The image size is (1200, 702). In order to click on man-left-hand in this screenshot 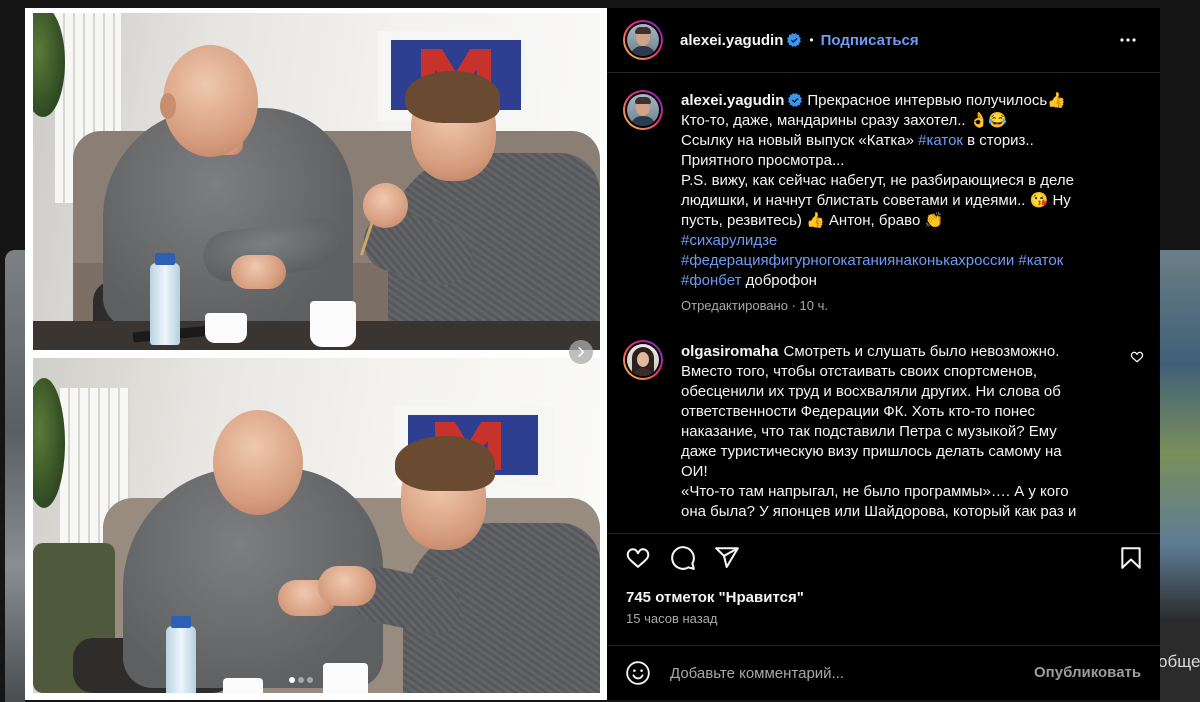, I will do `click(258, 272)`.